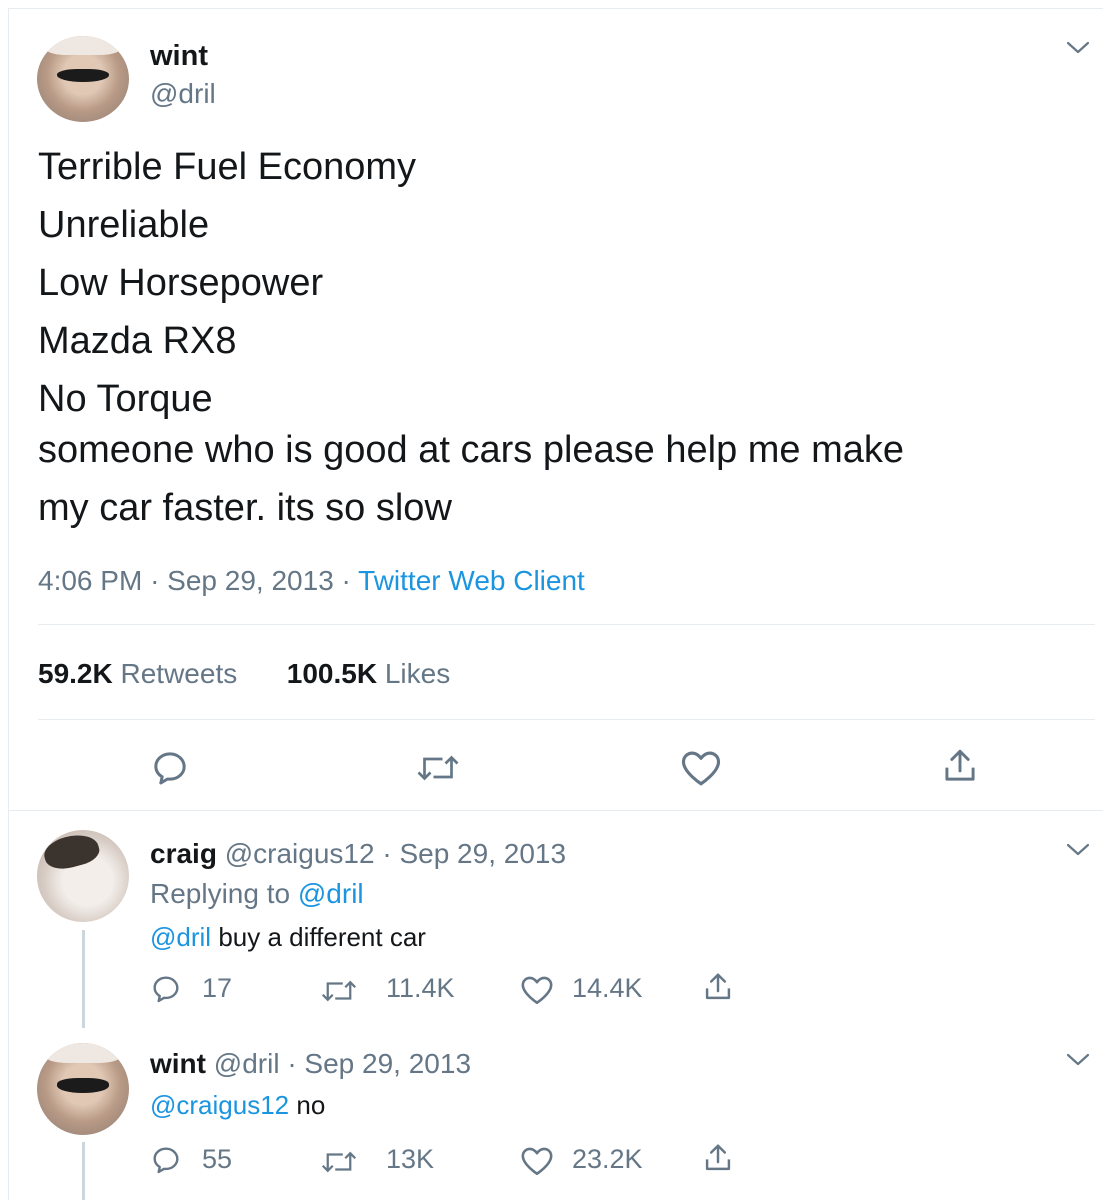 This screenshot has height=1200, width=1103. I want to click on replying-prefix: Replying to, so click(220, 893).